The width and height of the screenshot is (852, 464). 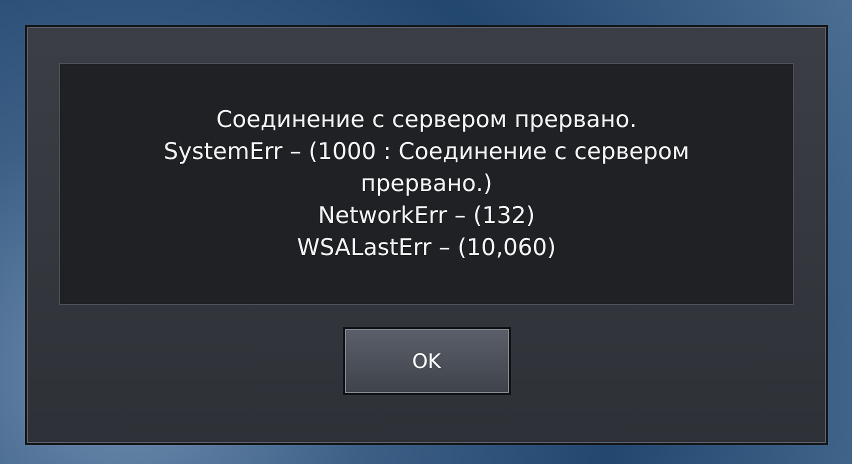 What do you see at coordinates (426, 169) in the screenshot?
I see `message-text: SystemErr – (1000 : Соединение с сервером прервано.)` at bounding box center [426, 169].